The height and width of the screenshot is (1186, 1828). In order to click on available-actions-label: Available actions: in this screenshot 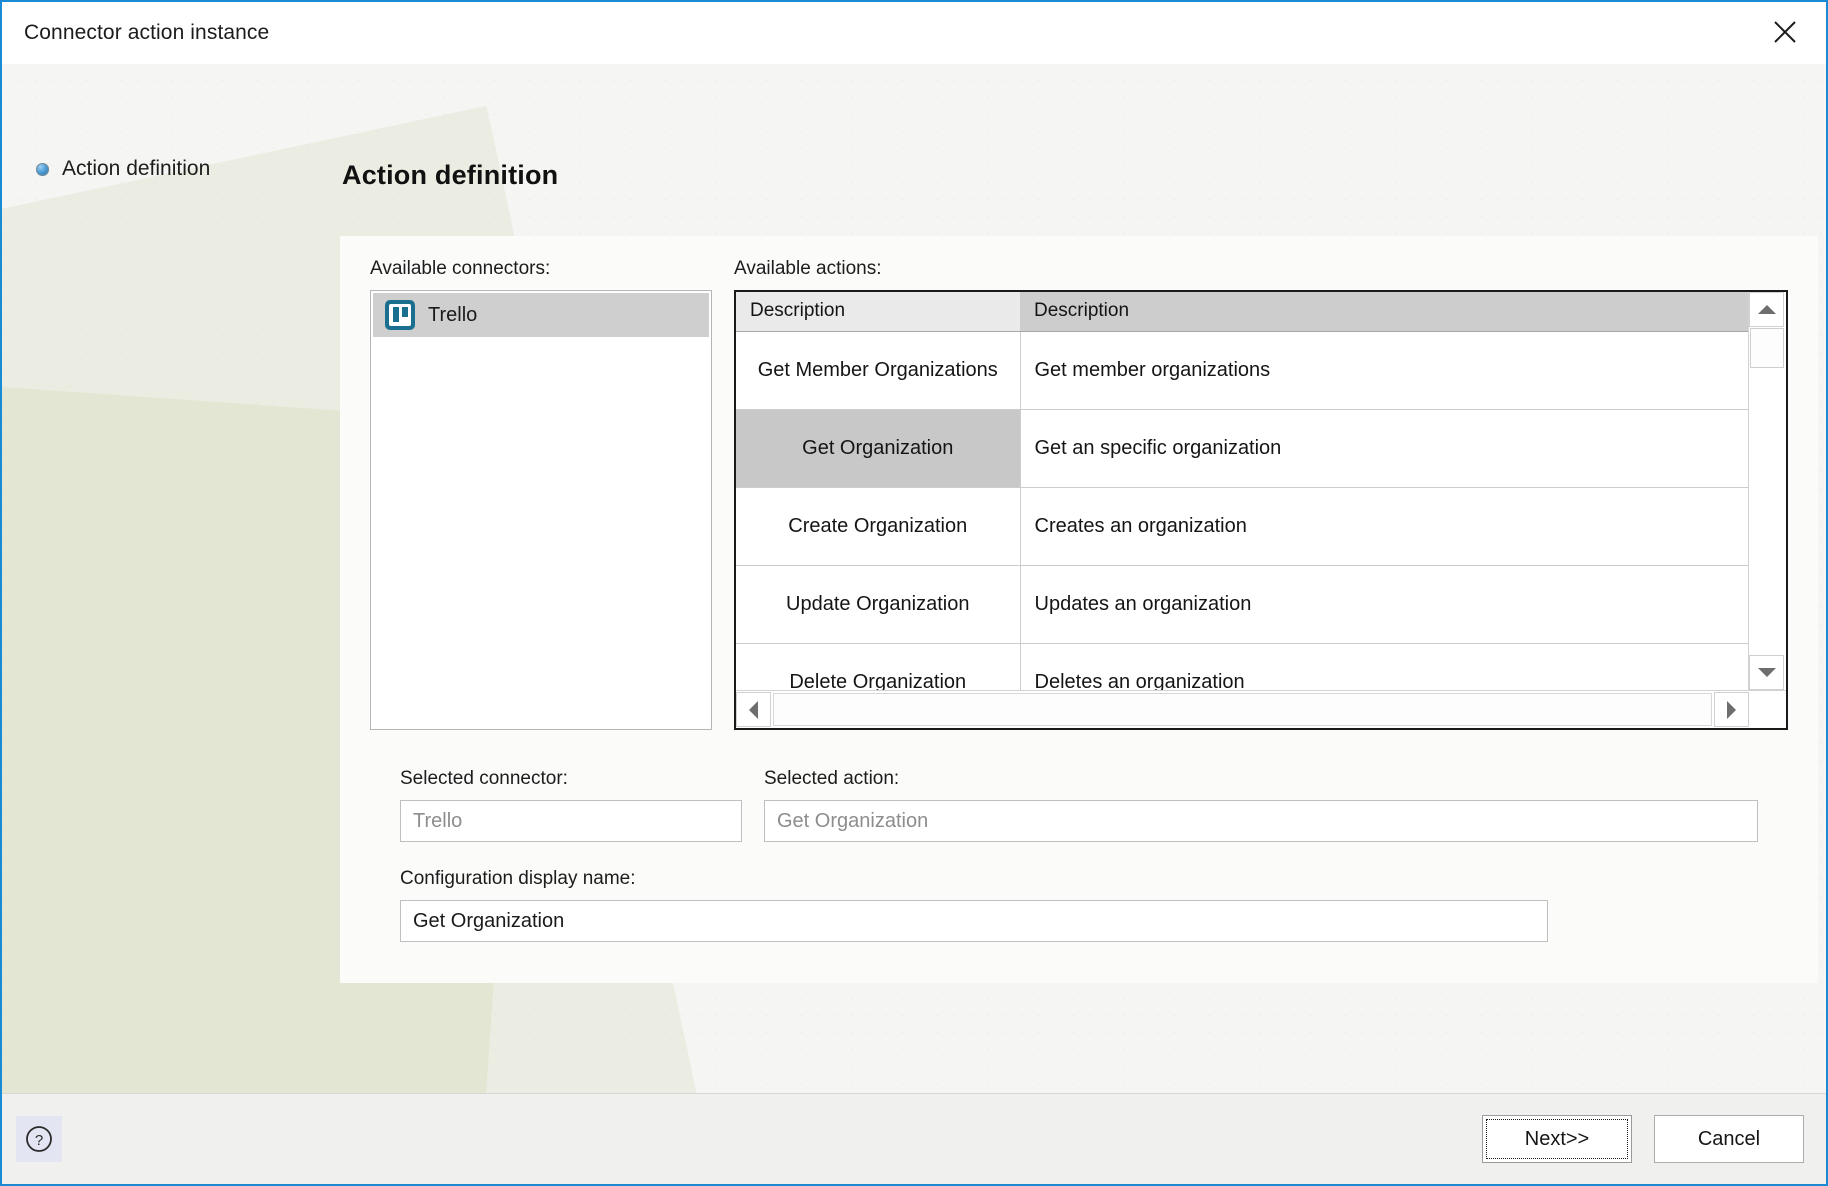, I will do `click(808, 268)`.